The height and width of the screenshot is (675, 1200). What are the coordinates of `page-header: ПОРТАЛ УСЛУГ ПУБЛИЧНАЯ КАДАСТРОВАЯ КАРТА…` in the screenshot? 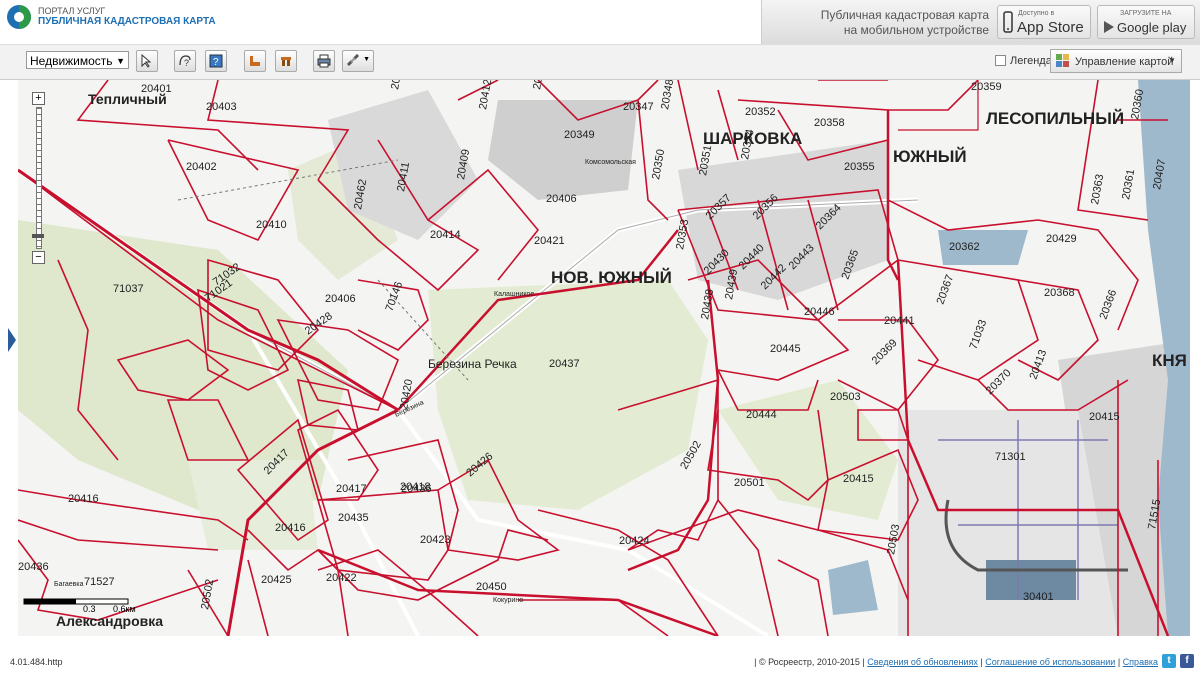 It's located at (600, 22).